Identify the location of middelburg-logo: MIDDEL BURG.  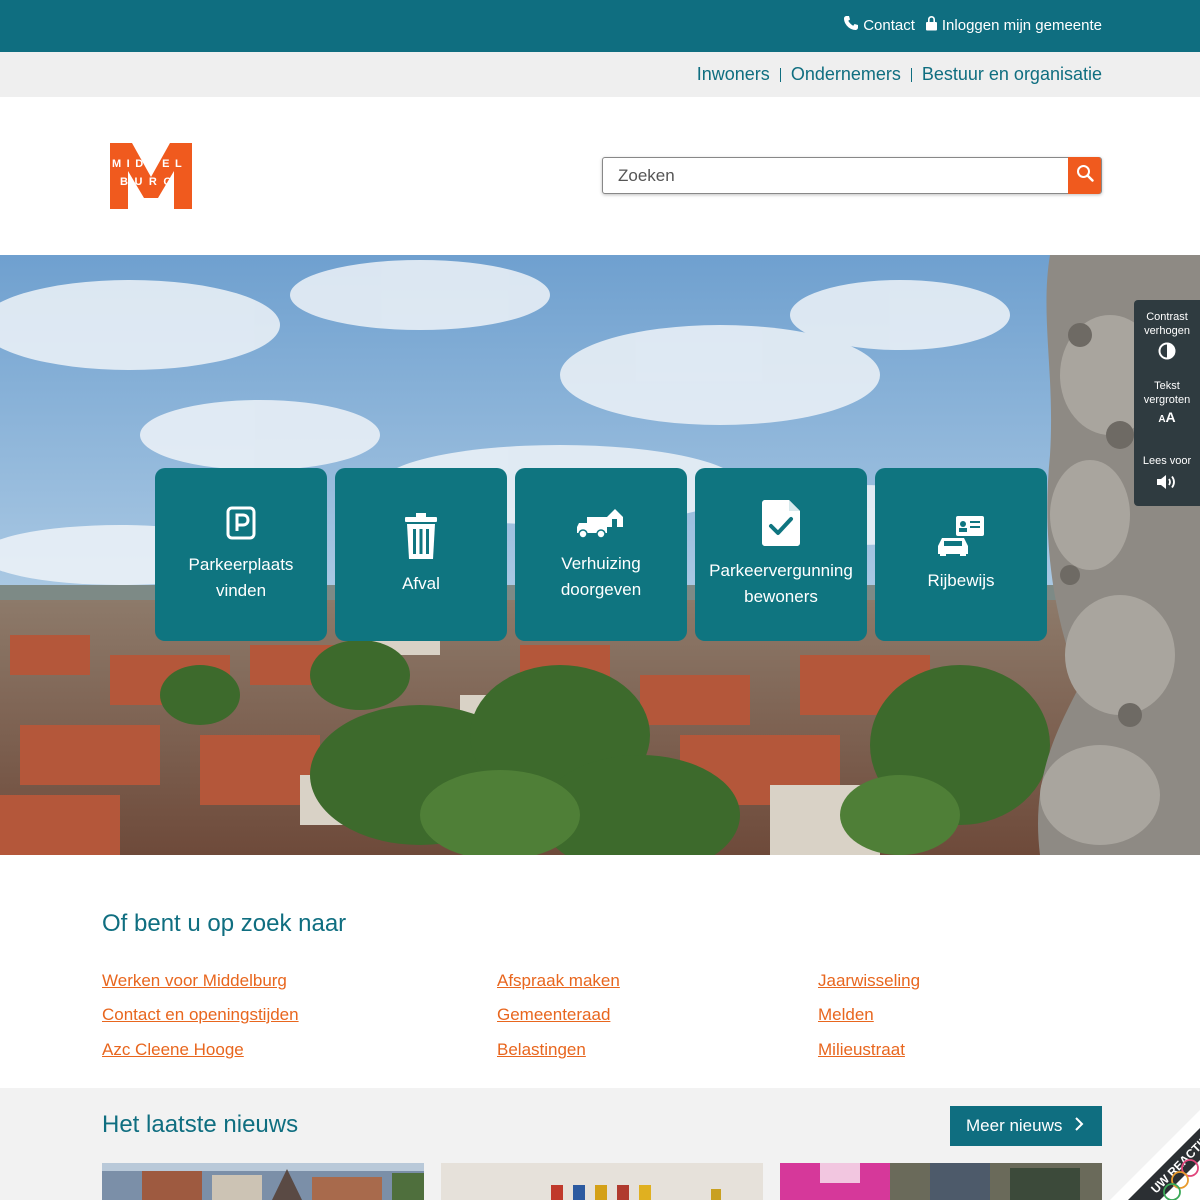
(151, 176).